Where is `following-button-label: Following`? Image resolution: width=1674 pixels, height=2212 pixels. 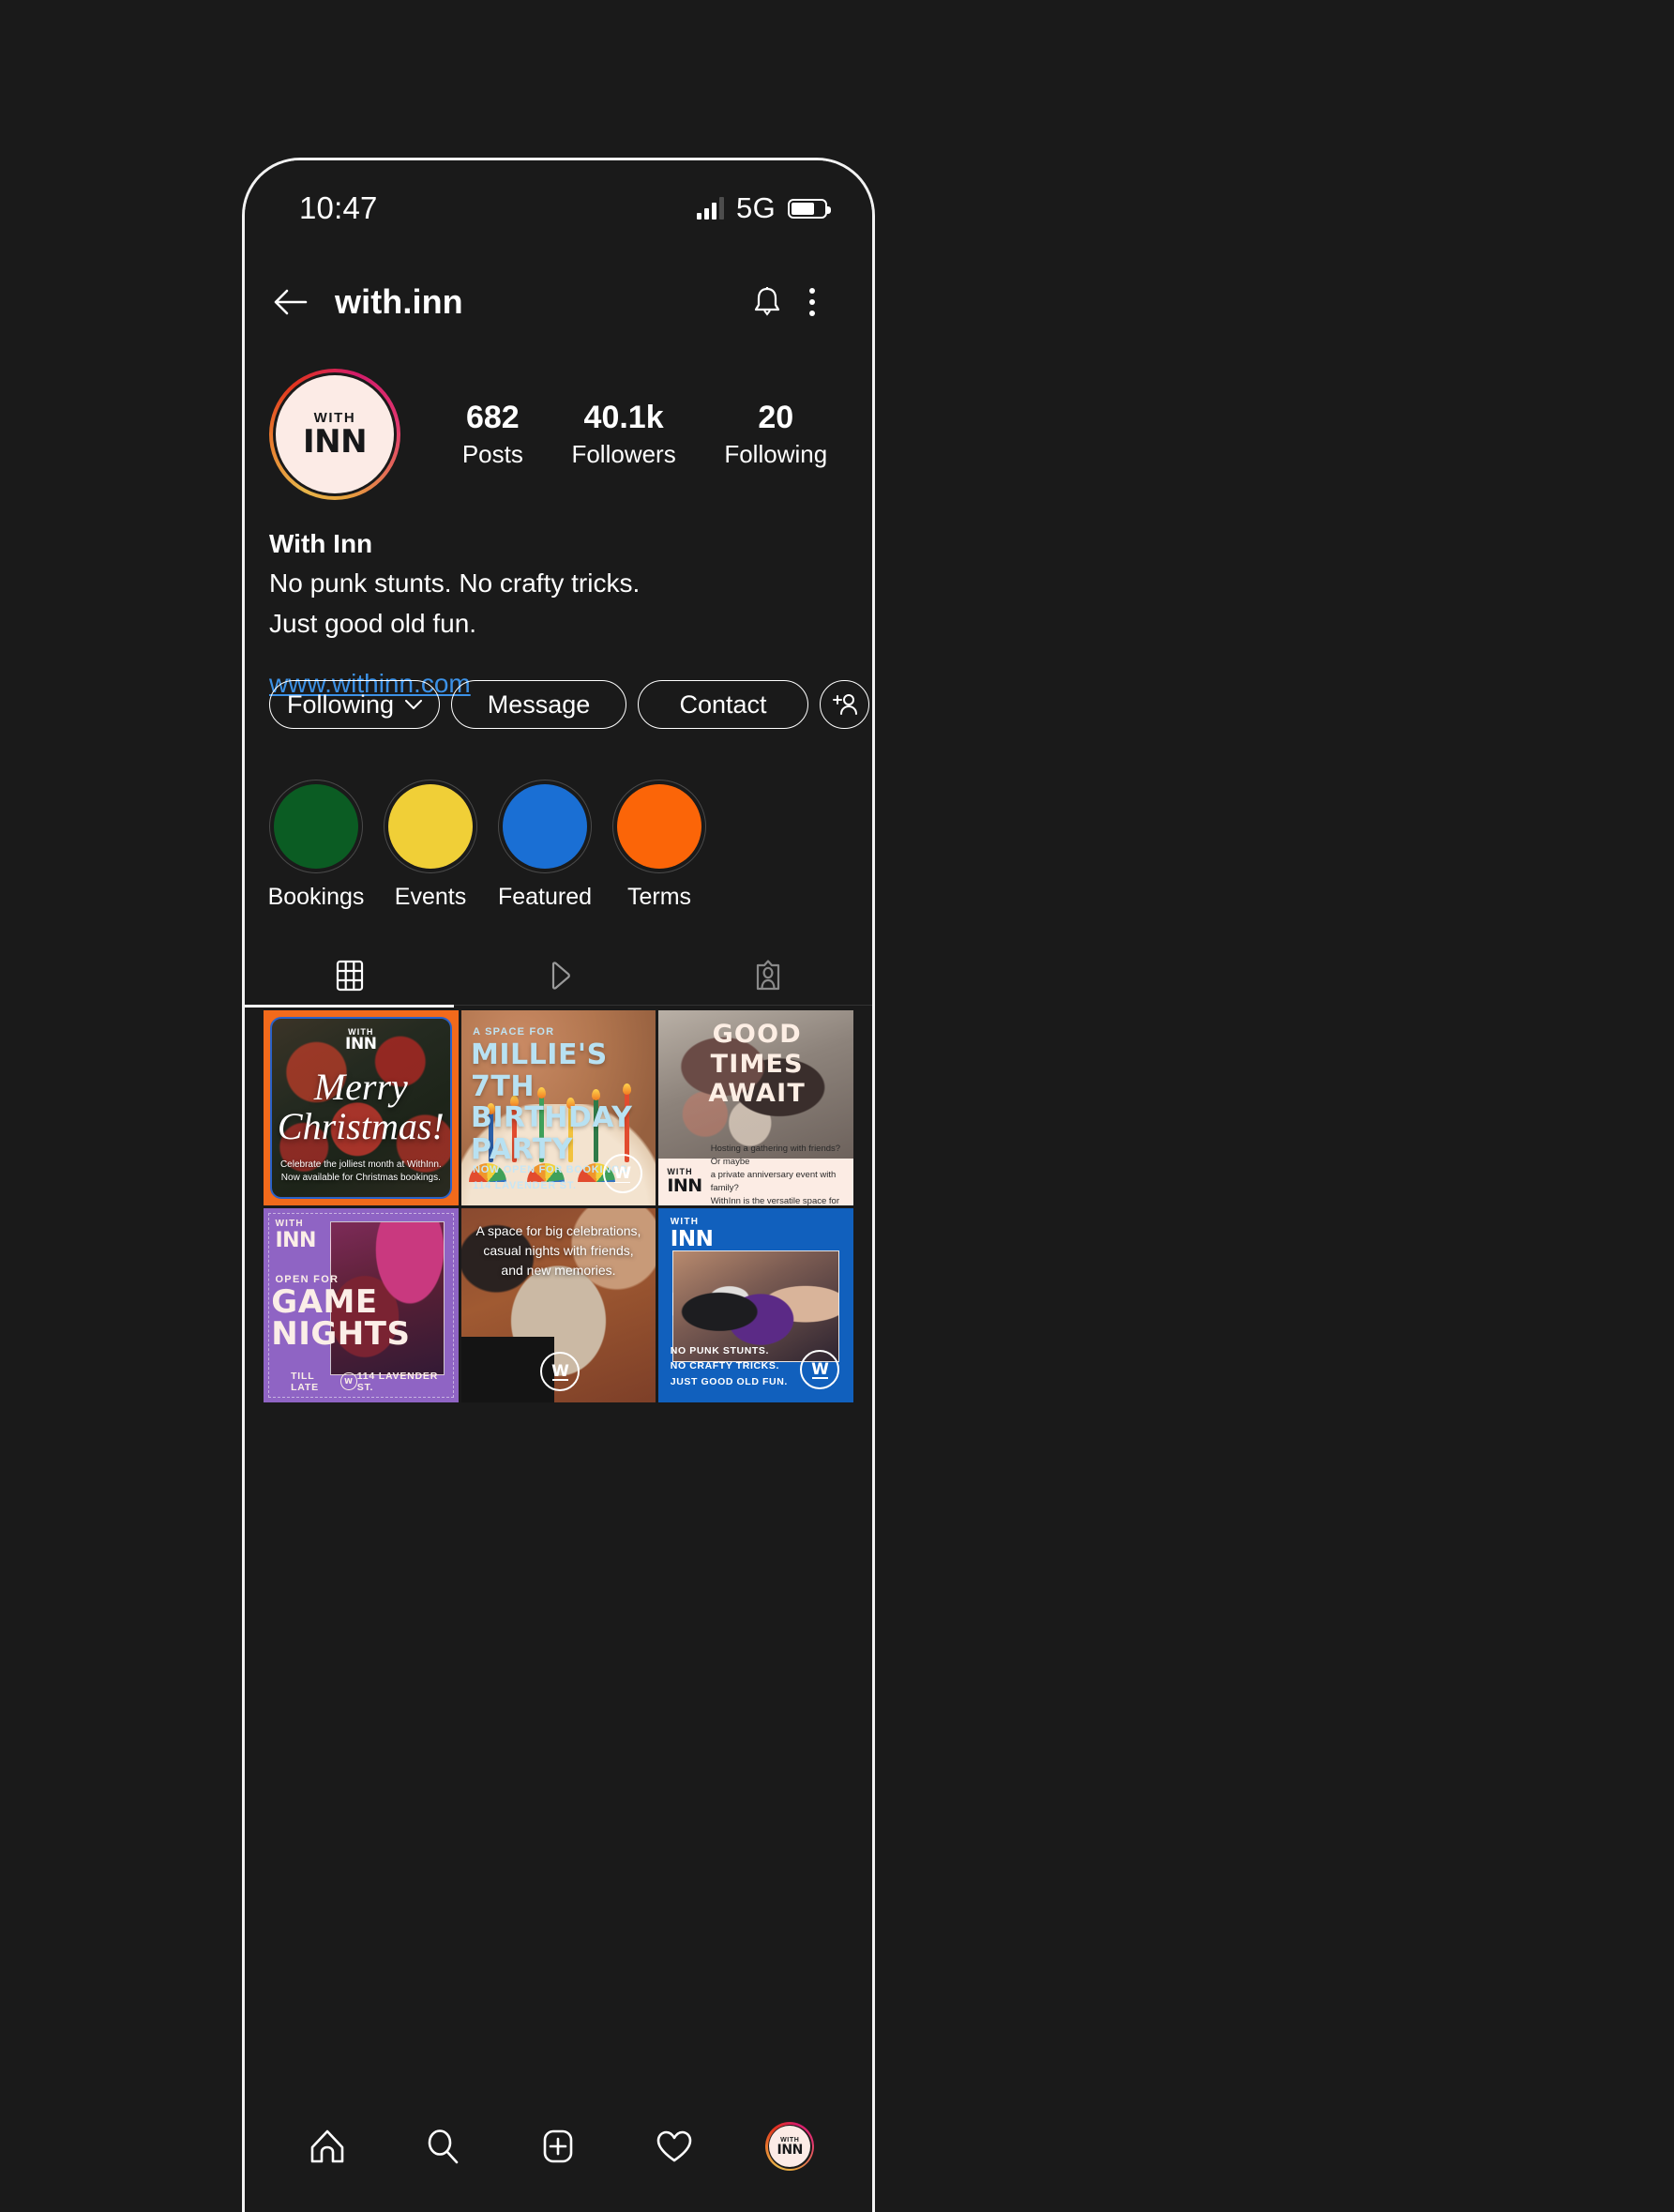 following-button-label: Following is located at coordinates (340, 704).